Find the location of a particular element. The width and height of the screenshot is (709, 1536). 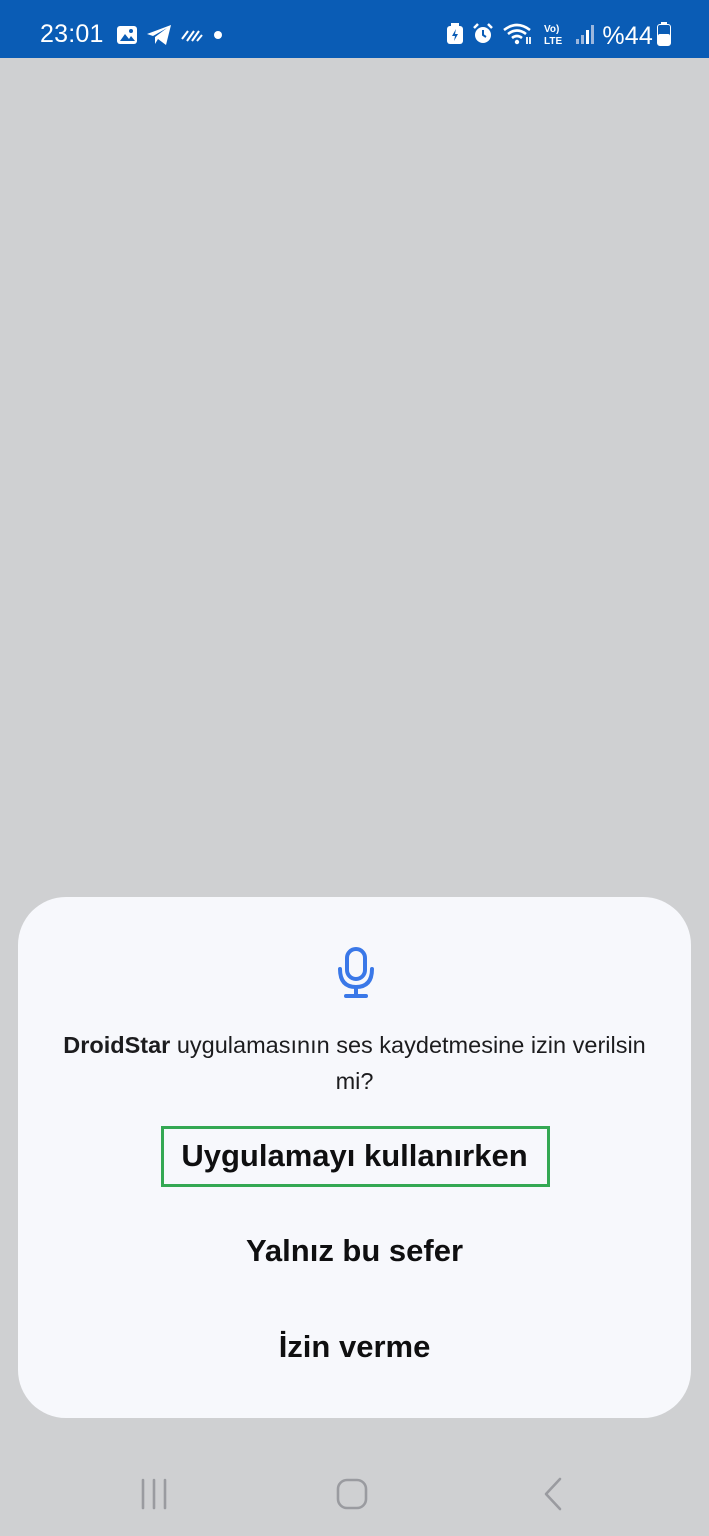

volte-icon: Vo) LTE is located at coordinates (554, 36).